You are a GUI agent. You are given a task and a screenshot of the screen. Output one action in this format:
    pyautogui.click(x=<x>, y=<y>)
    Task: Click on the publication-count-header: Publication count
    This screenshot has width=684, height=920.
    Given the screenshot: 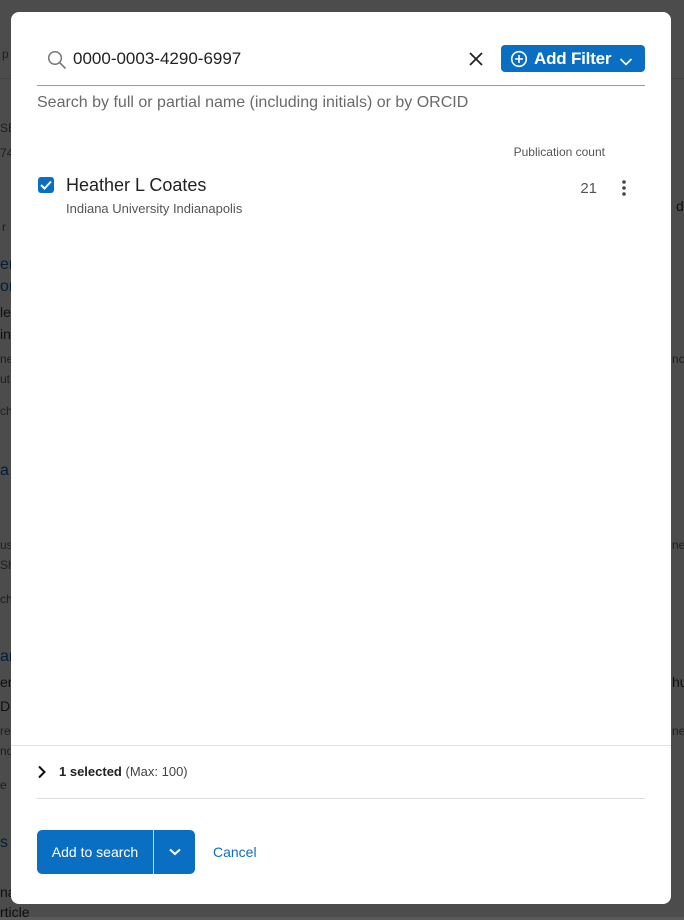 What is the action you would take?
    pyautogui.click(x=559, y=152)
    